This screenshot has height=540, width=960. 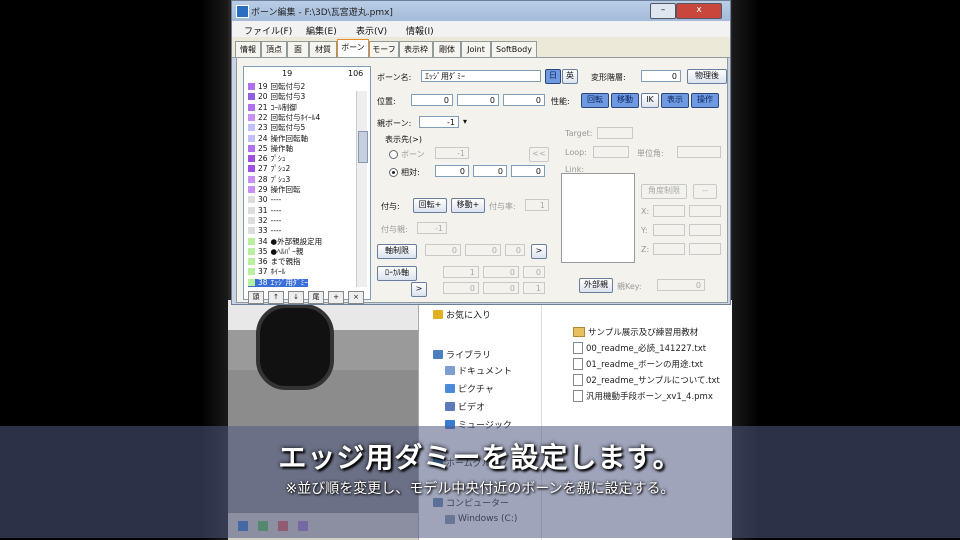 I want to click on list-head-button: 頭, so click(x=256, y=297).